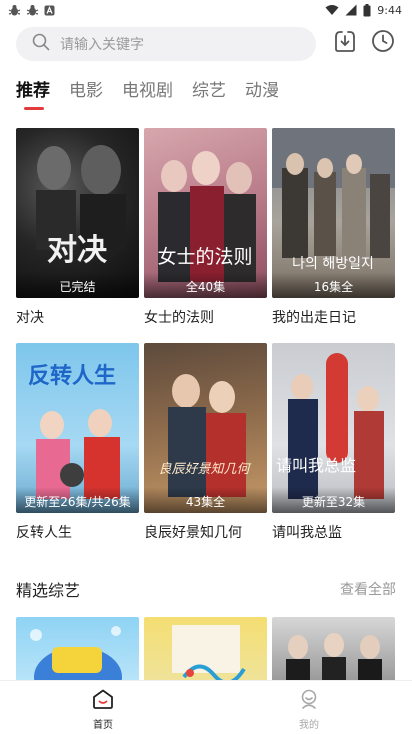 Image resolution: width=412 pixels, height=734 pixels. What do you see at coordinates (77, 428) in the screenshot?
I see `show-poster: 反转人生 更新至26集/共26集` at bounding box center [77, 428].